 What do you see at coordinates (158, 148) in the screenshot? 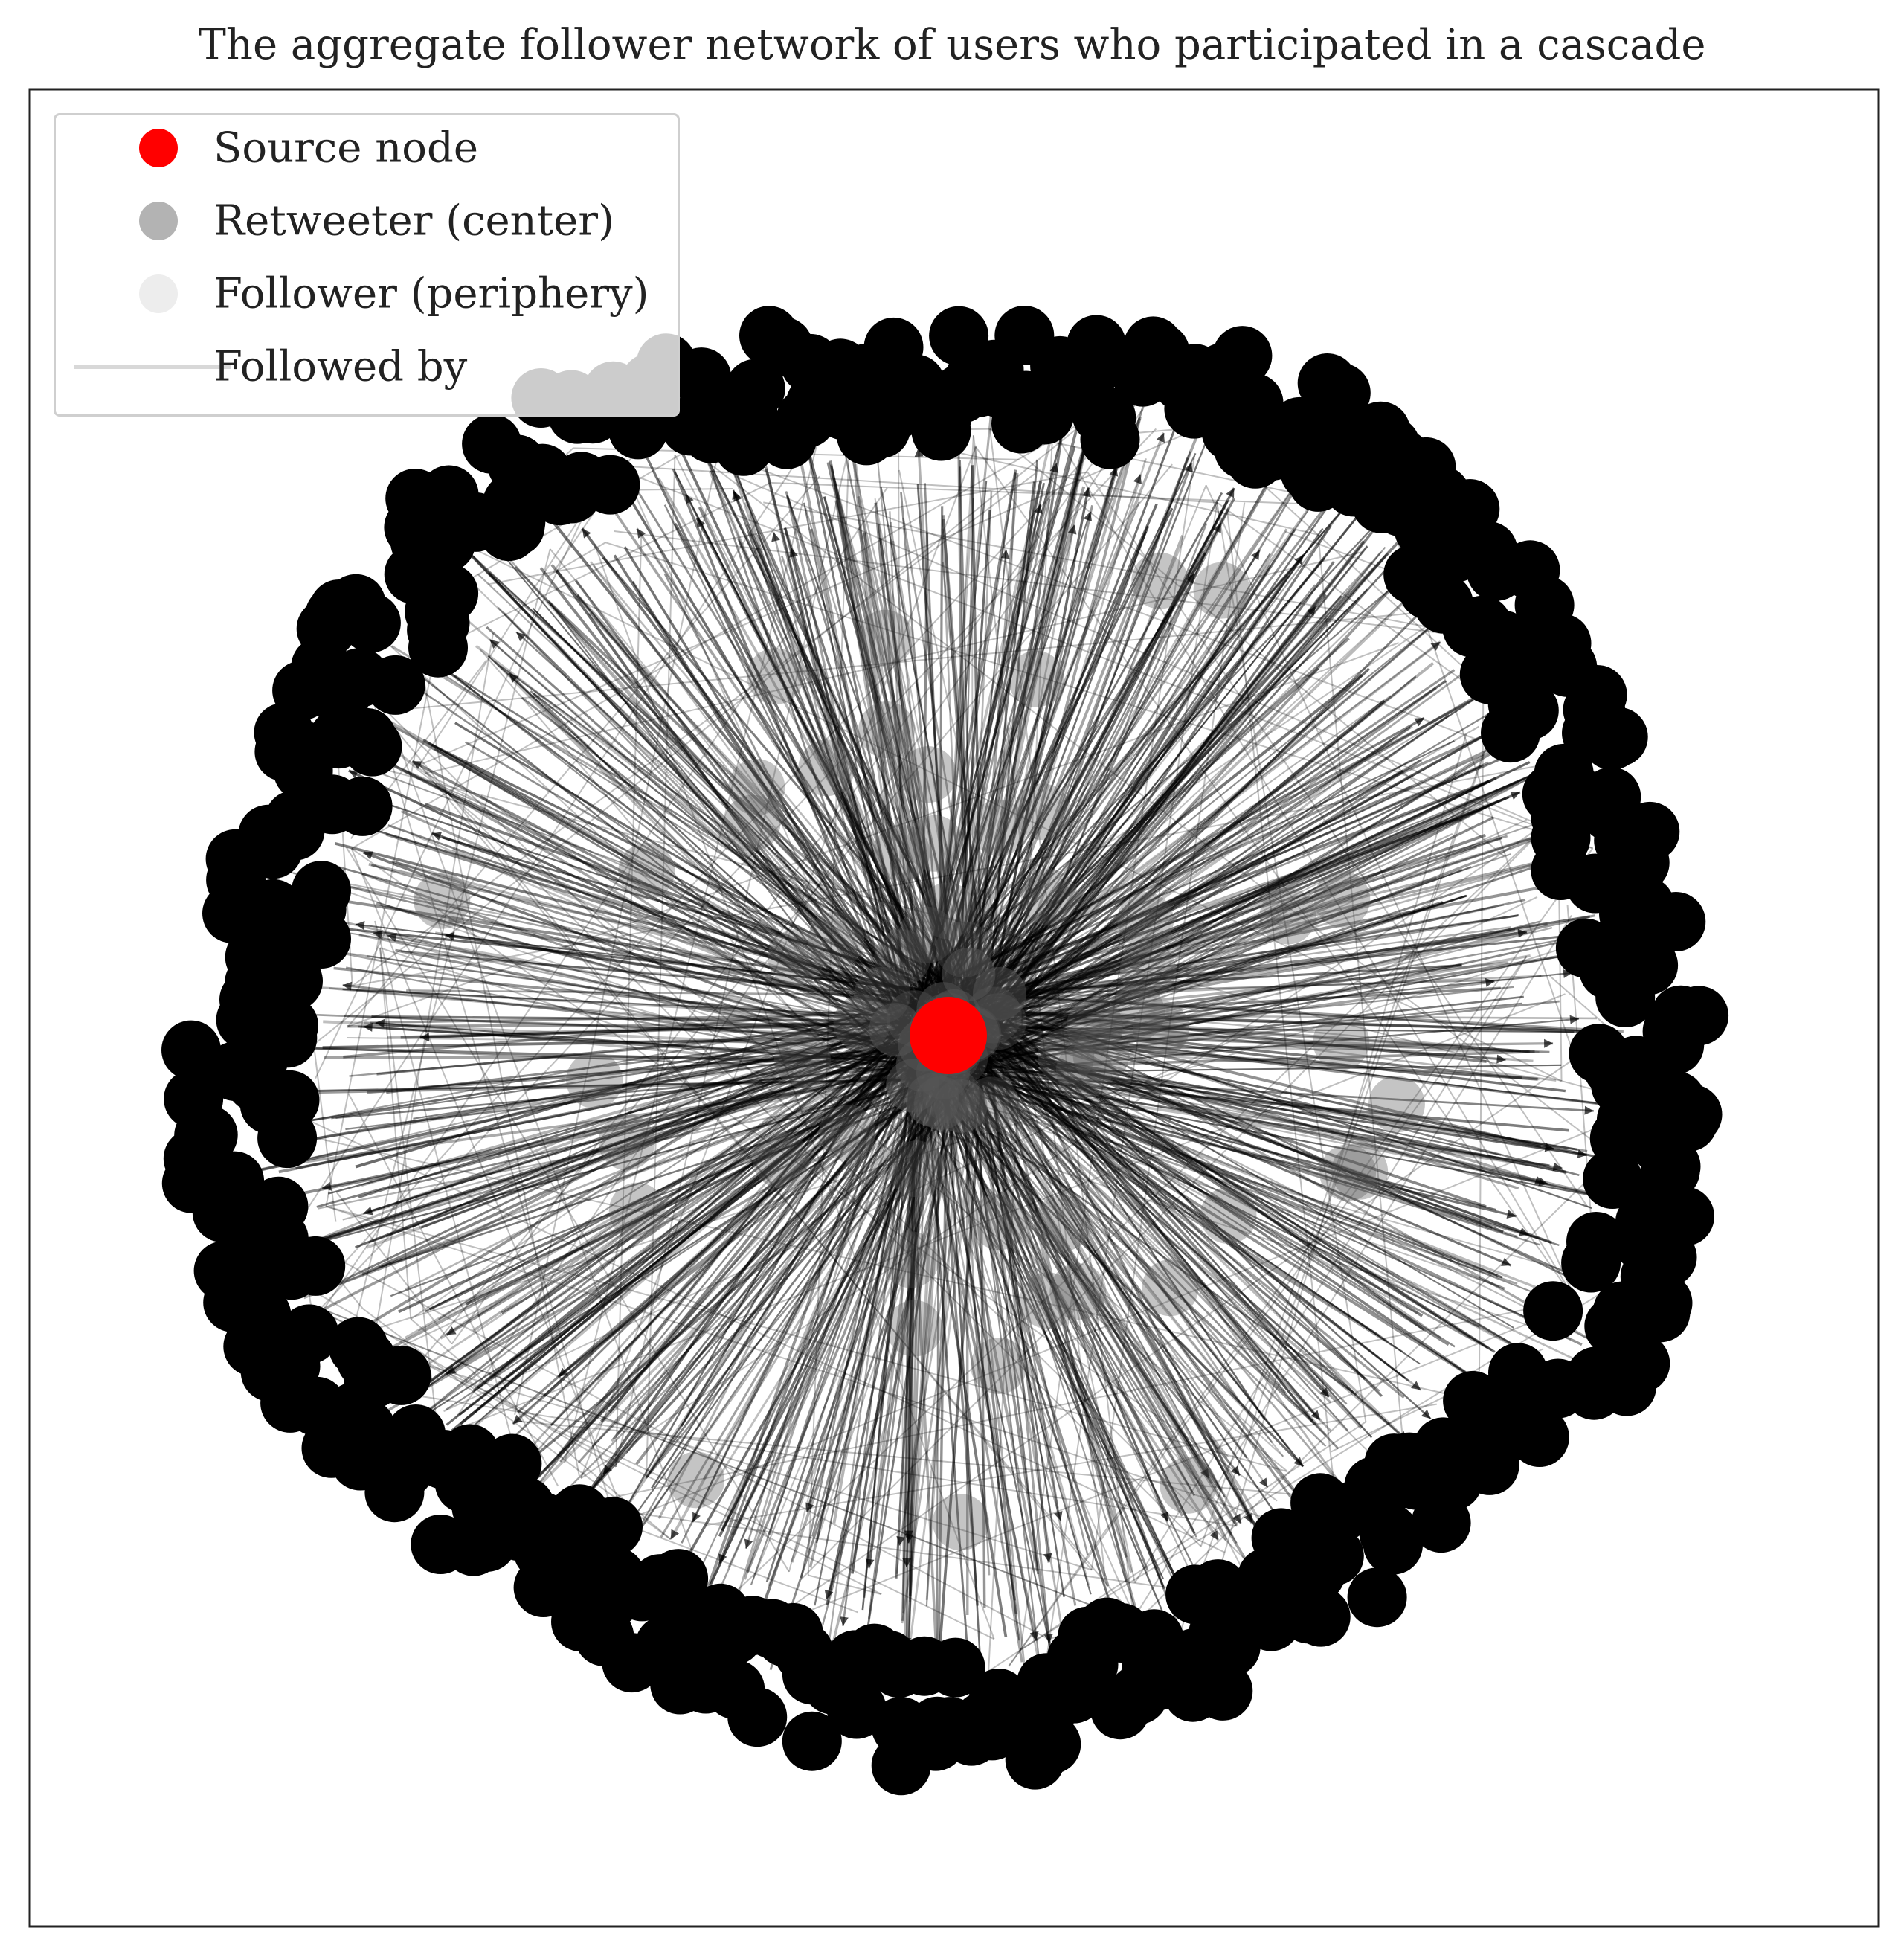
I see `source-node-marker` at bounding box center [158, 148].